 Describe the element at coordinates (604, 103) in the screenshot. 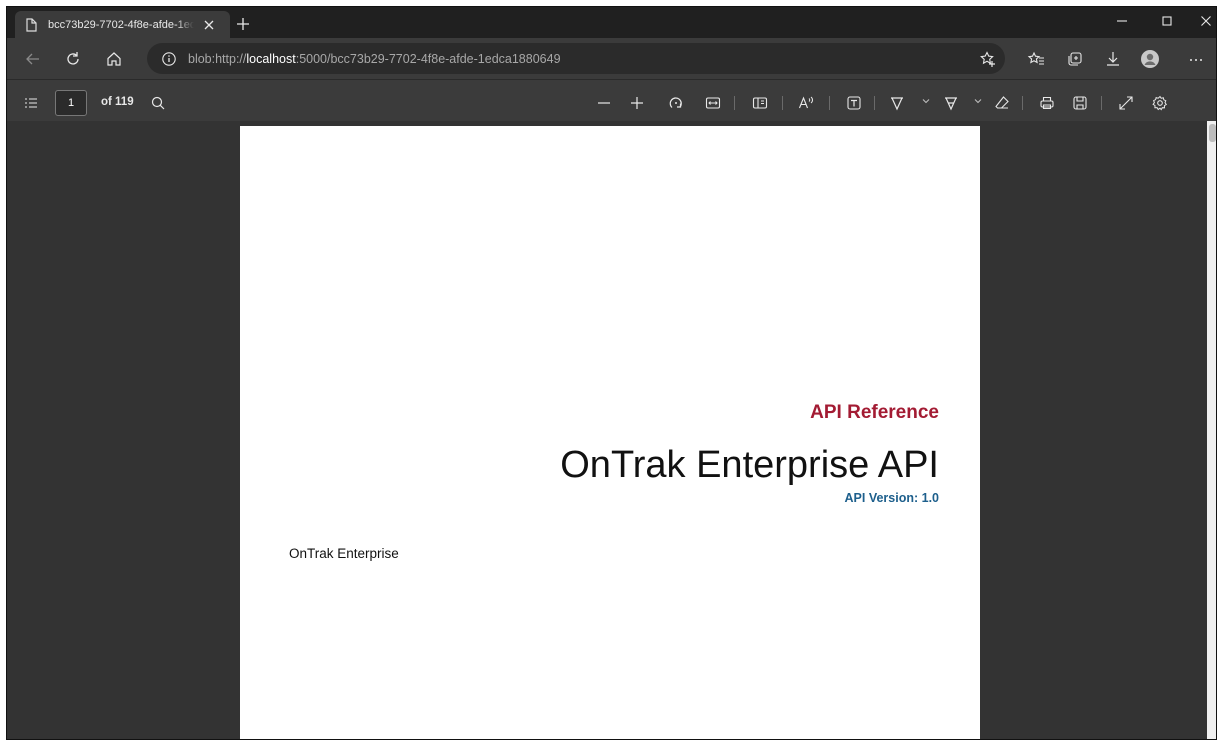

I see `zoom-out-icon` at that location.